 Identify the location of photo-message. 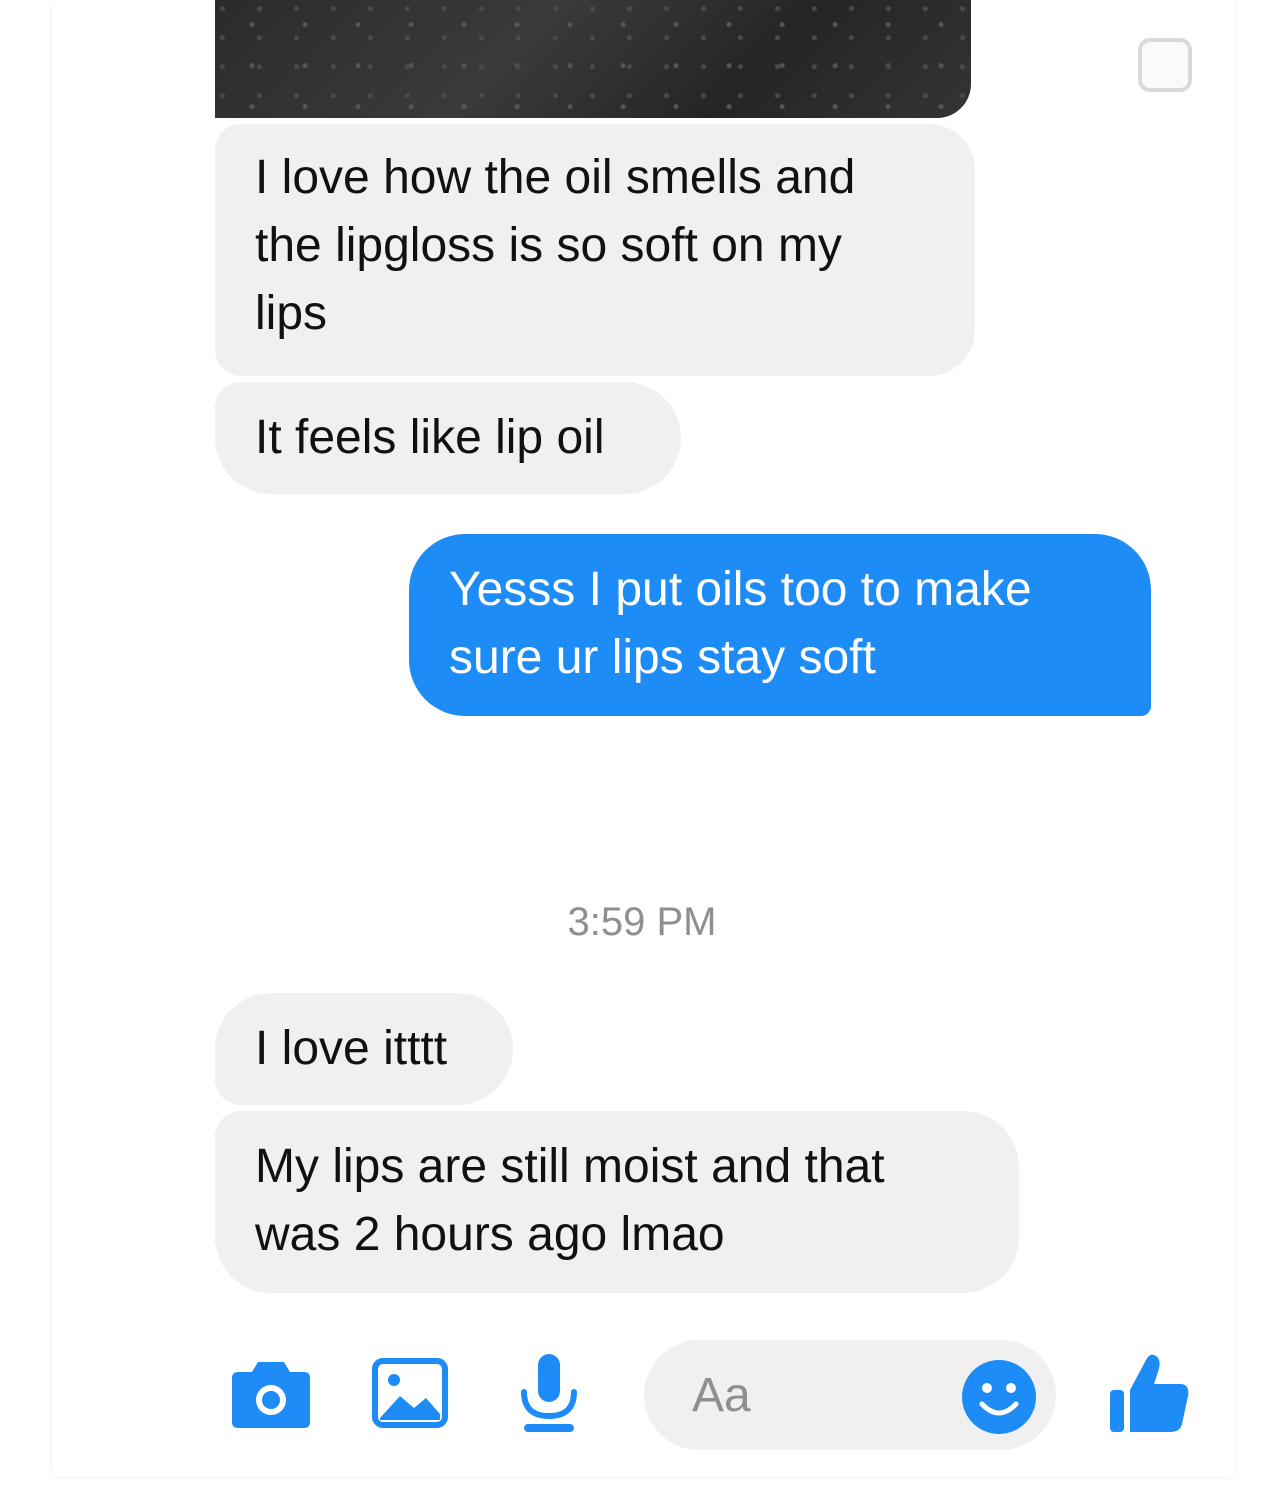
(593, 59).